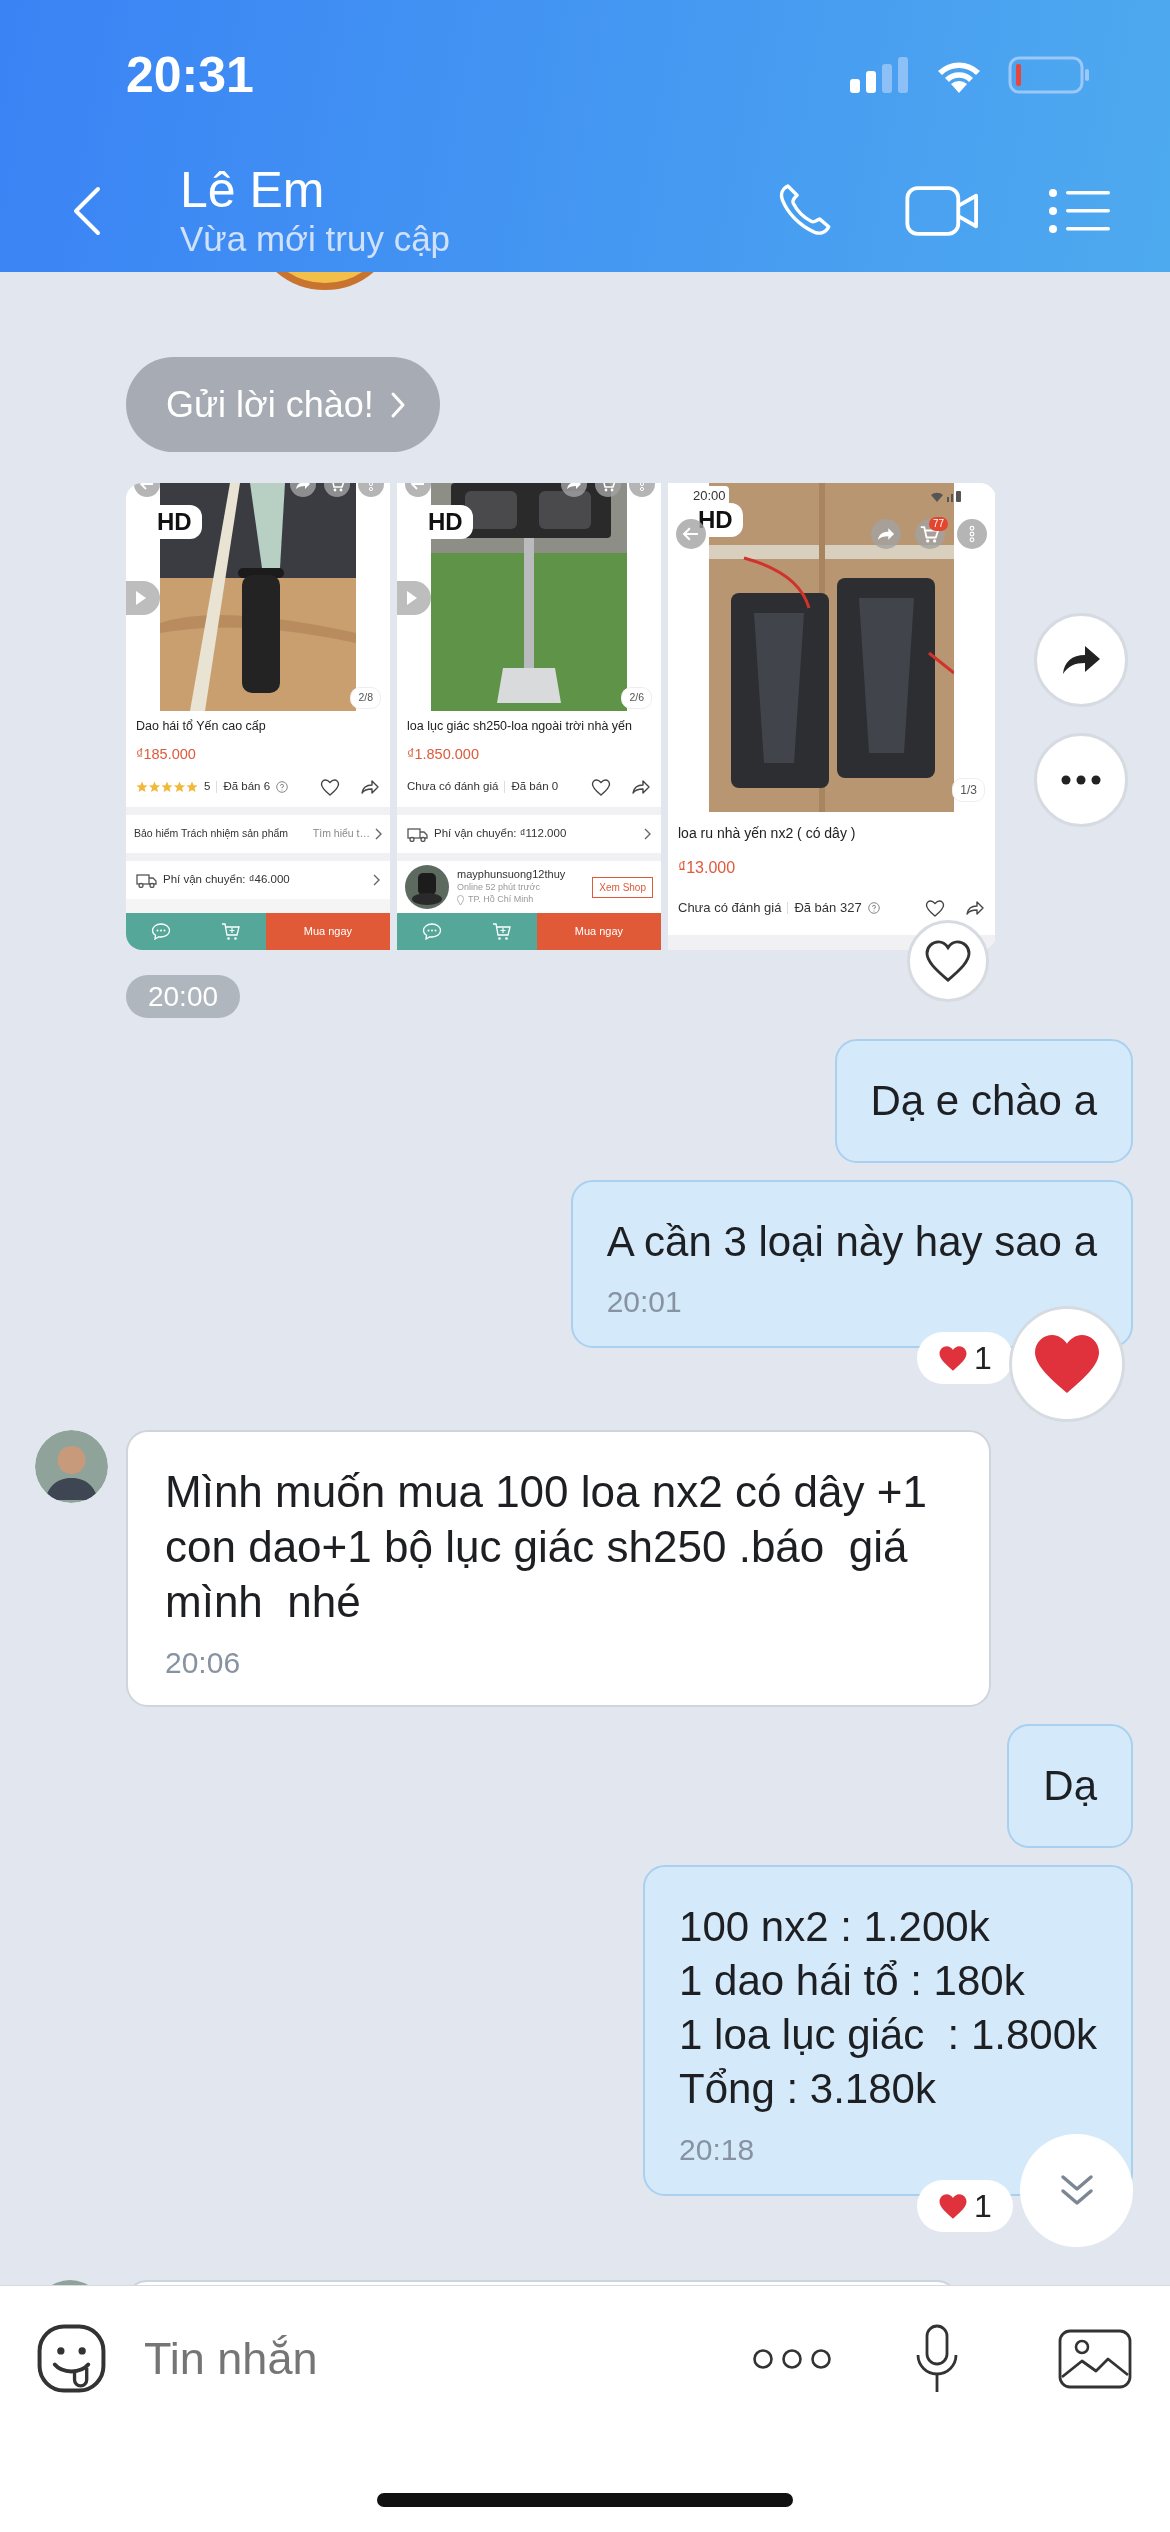 The width and height of the screenshot is (1170, 2532). What do you see at coordinates (717, 2150) in the screenshot?
I see `message-time: 20:18` at bounding box center [717, 2150].